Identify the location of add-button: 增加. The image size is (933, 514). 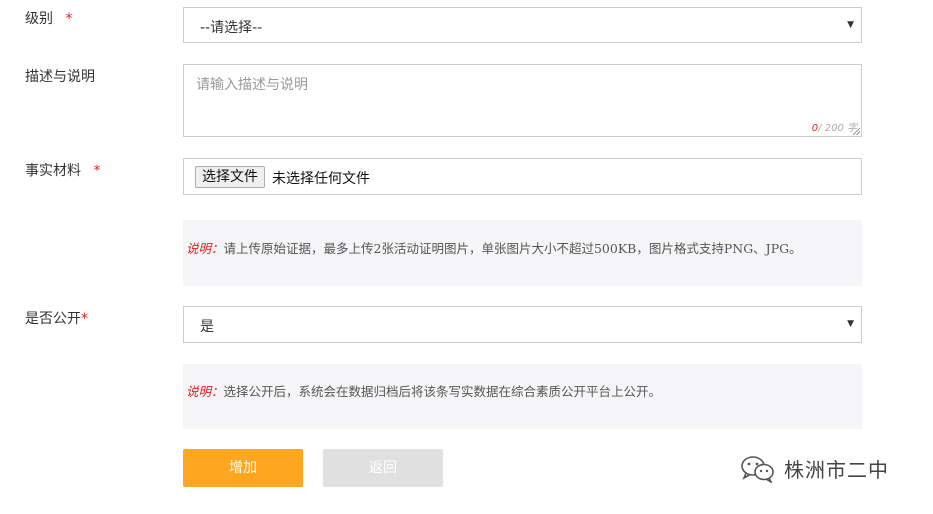
(243, 468).